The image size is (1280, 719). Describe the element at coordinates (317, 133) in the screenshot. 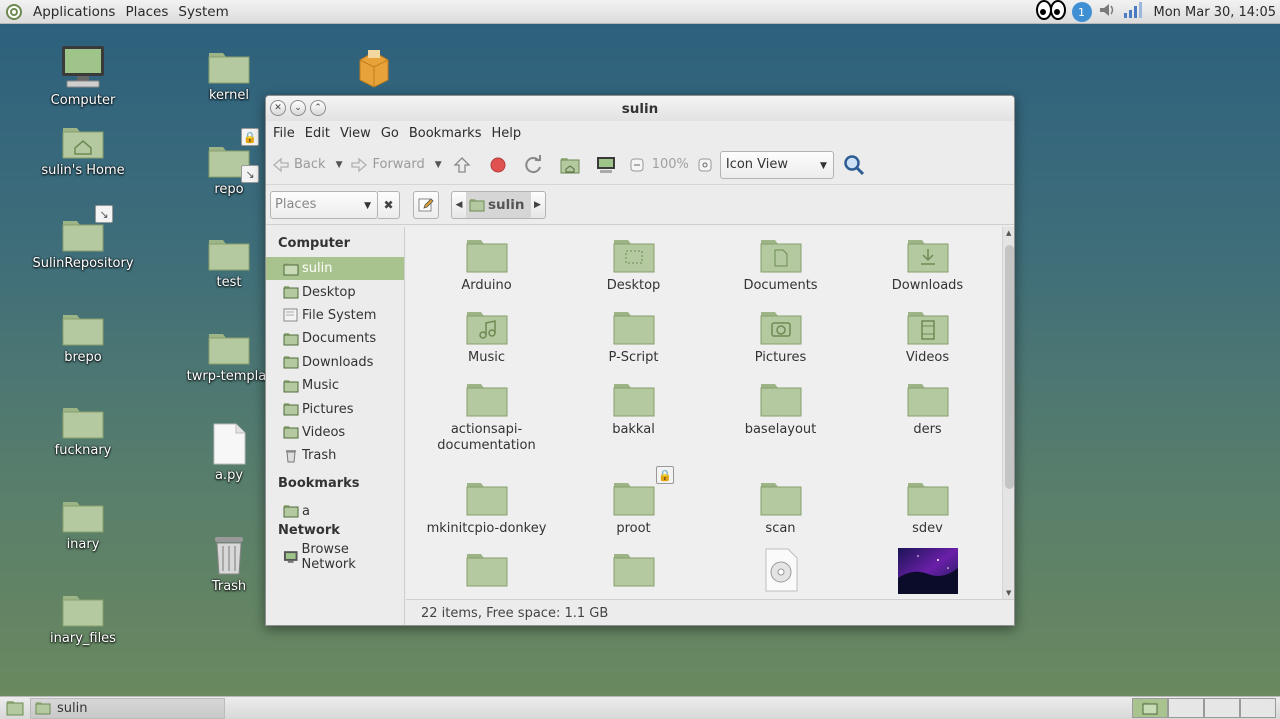

I see `menu-edit: Edit` at that location.